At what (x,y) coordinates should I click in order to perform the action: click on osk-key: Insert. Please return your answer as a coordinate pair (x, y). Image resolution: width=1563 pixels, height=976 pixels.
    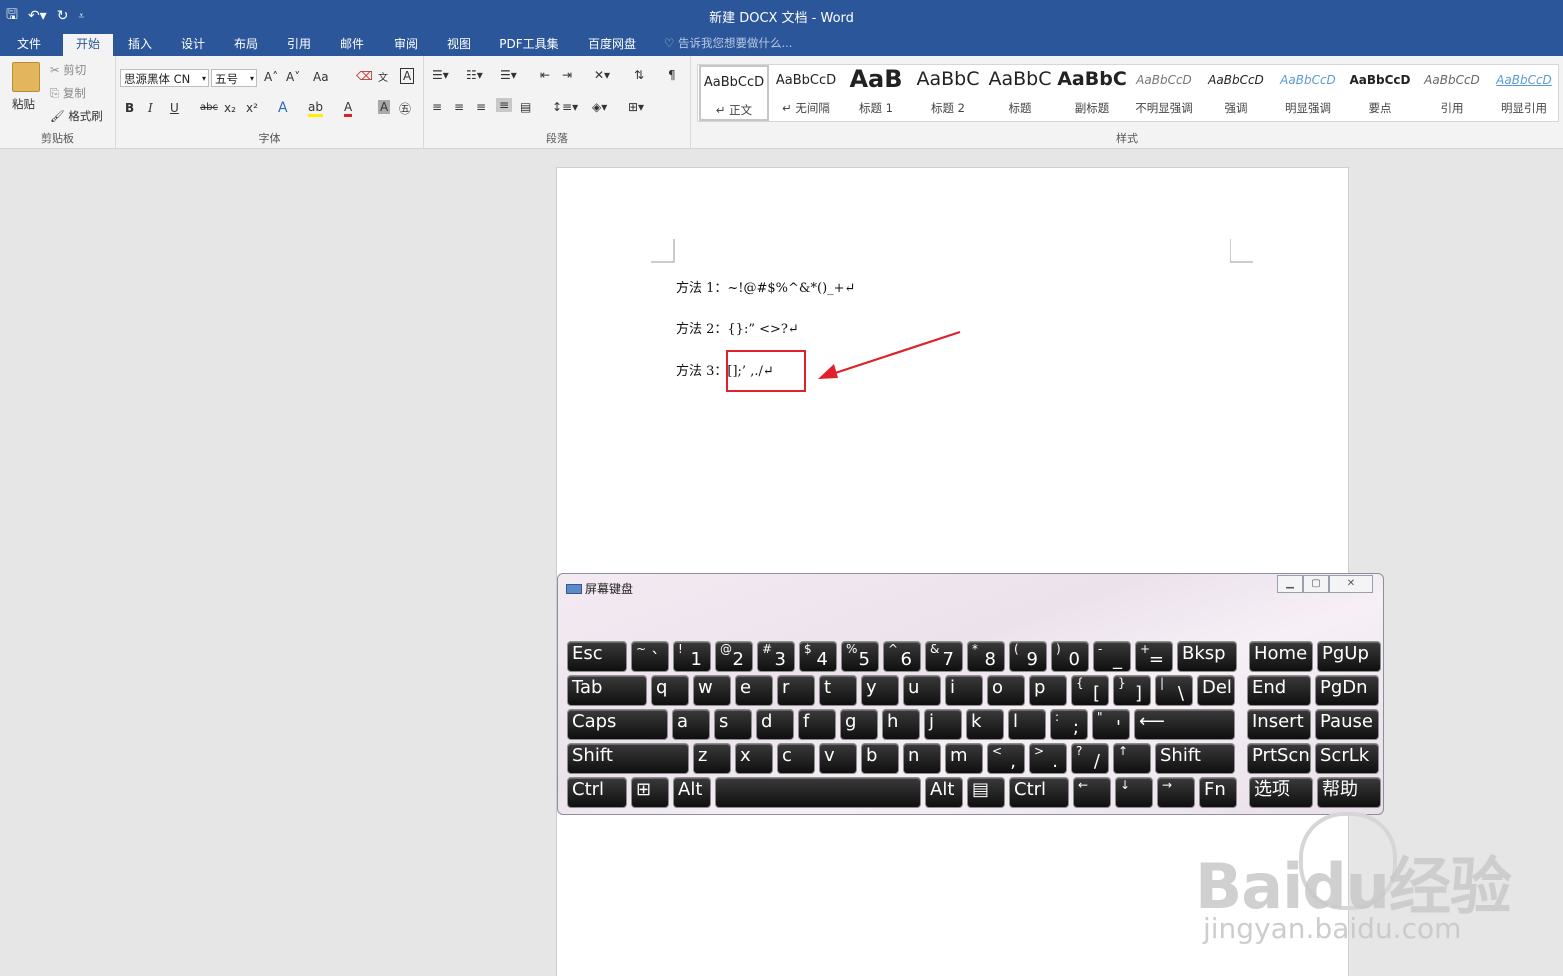
    Looking at the image, I should click on (1279, 724).